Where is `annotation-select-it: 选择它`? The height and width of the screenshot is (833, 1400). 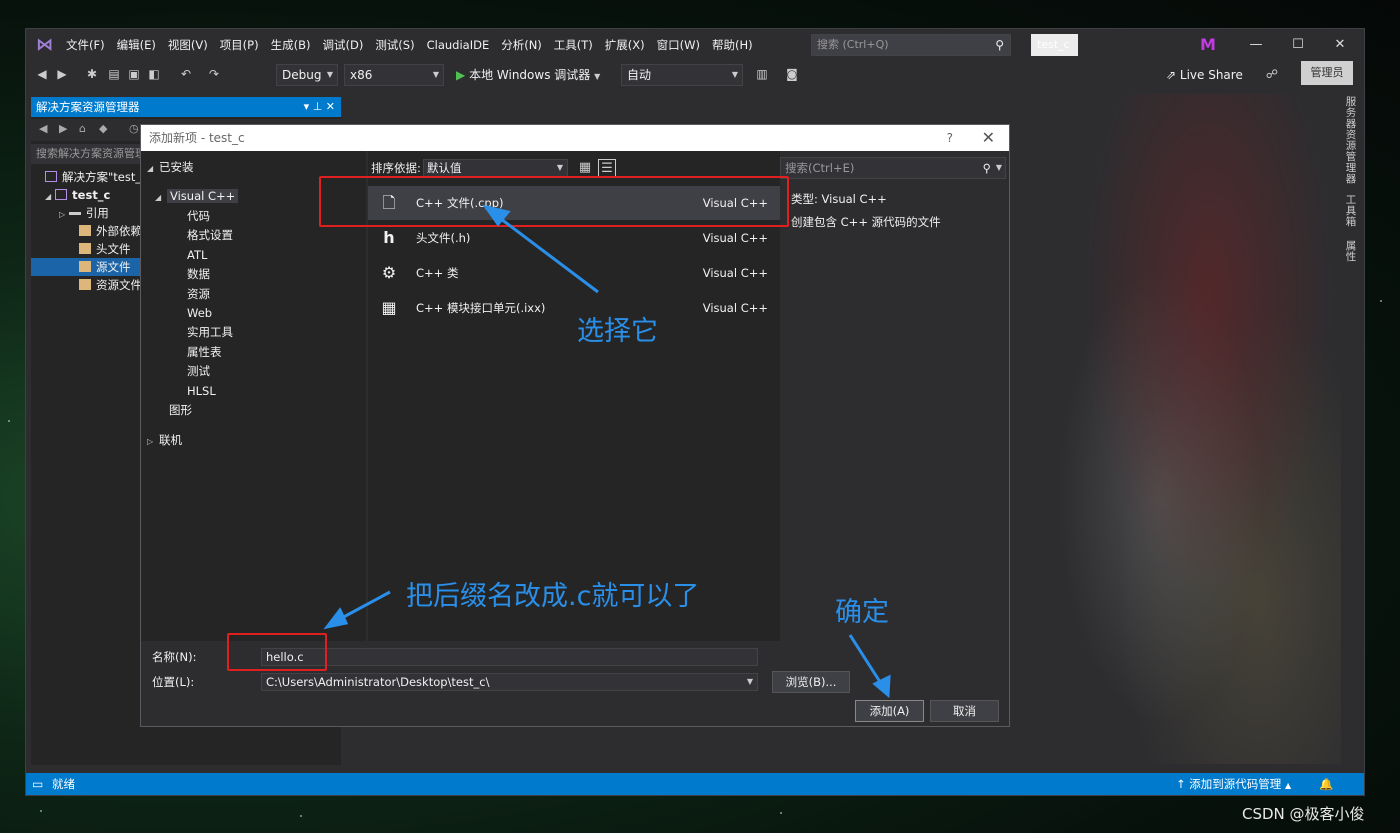 annotation-select-it: 选择它 is located at coordinates (617, 331).